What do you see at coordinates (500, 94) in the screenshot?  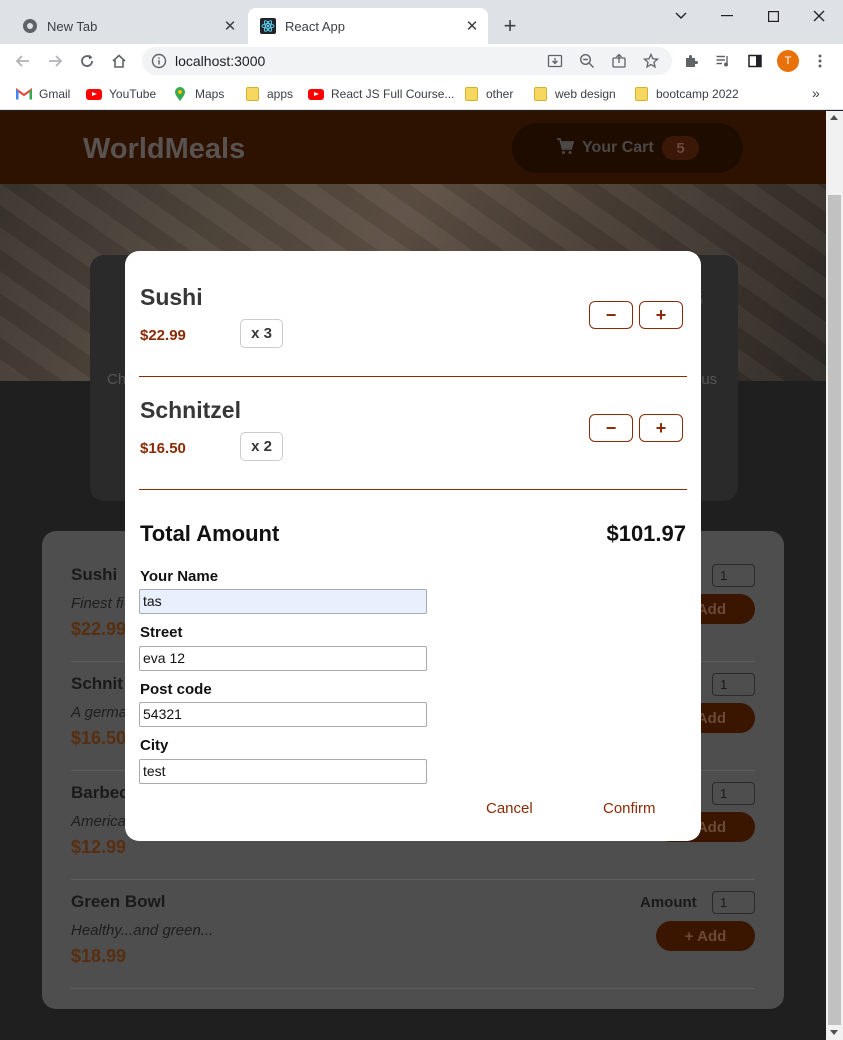 I see `bookmark-label: other` at bounding box center [500, 94].